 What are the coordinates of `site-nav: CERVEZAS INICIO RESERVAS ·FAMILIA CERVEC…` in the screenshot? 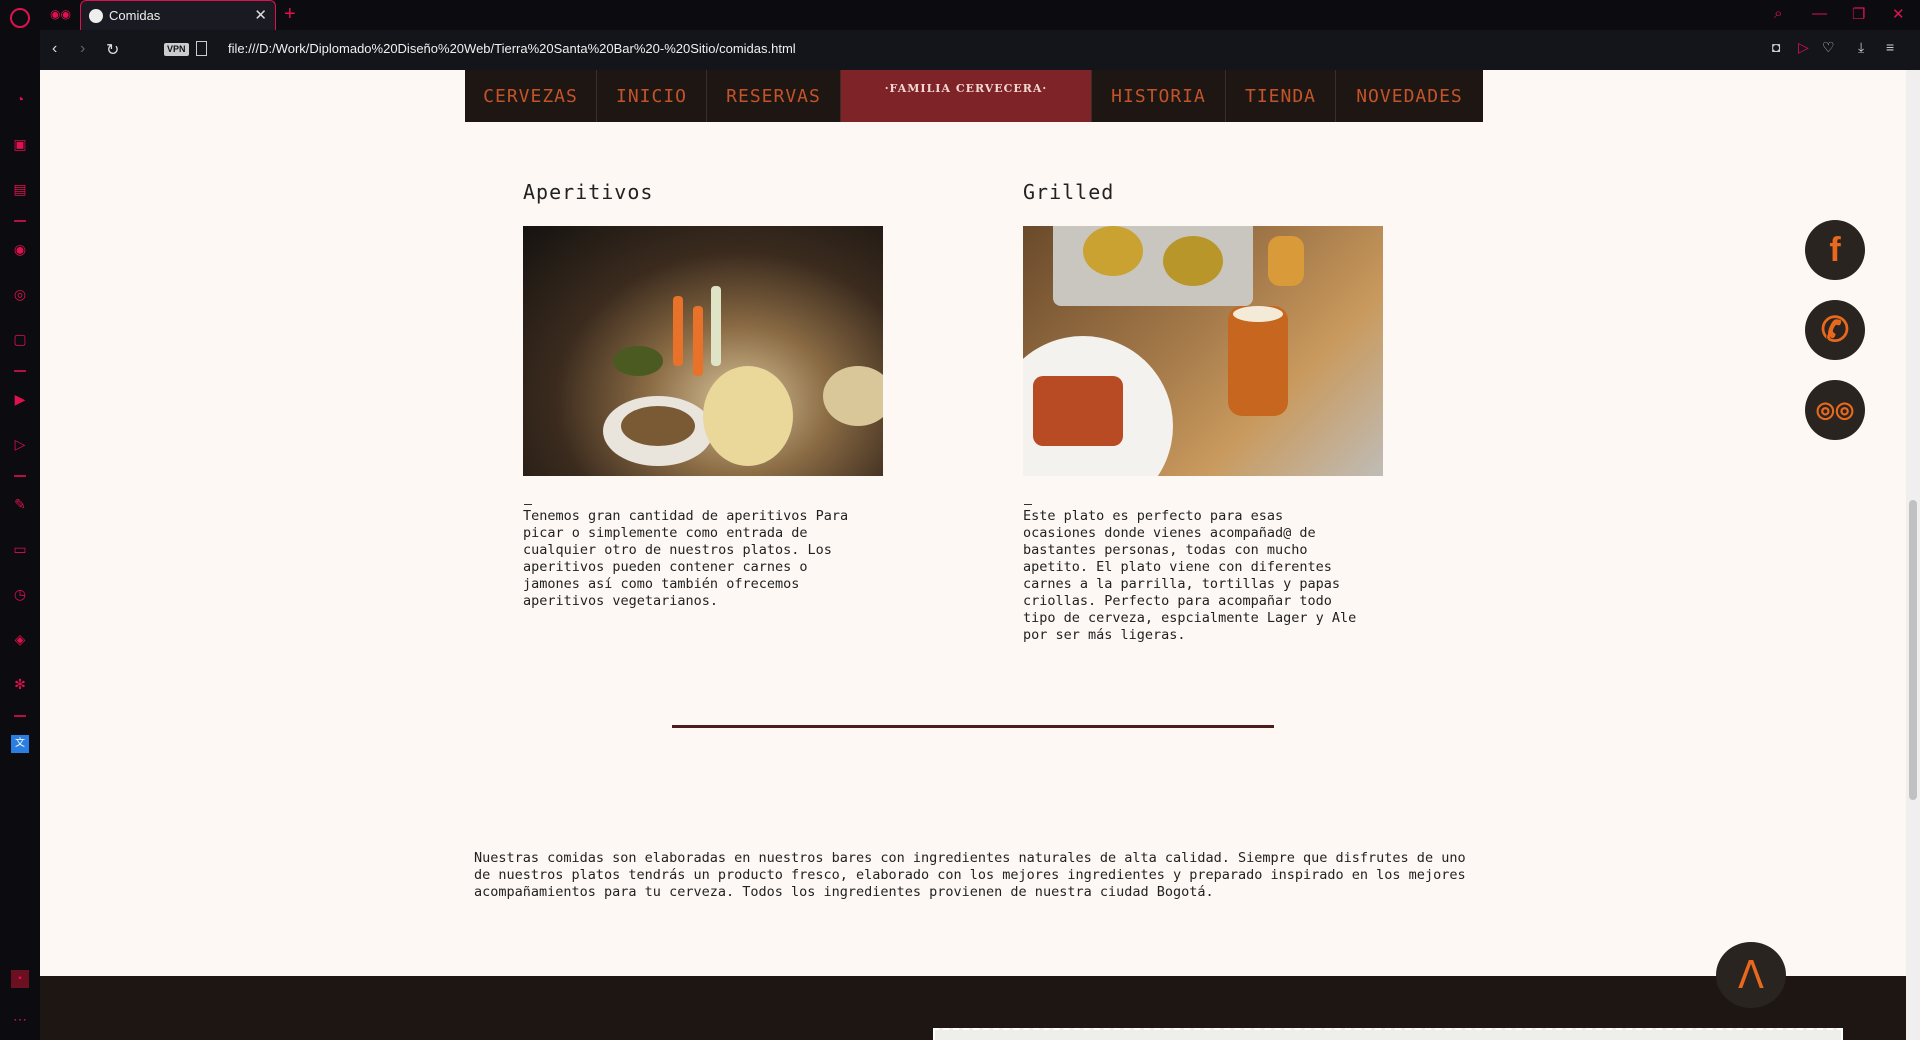 It's located at (974, 96).